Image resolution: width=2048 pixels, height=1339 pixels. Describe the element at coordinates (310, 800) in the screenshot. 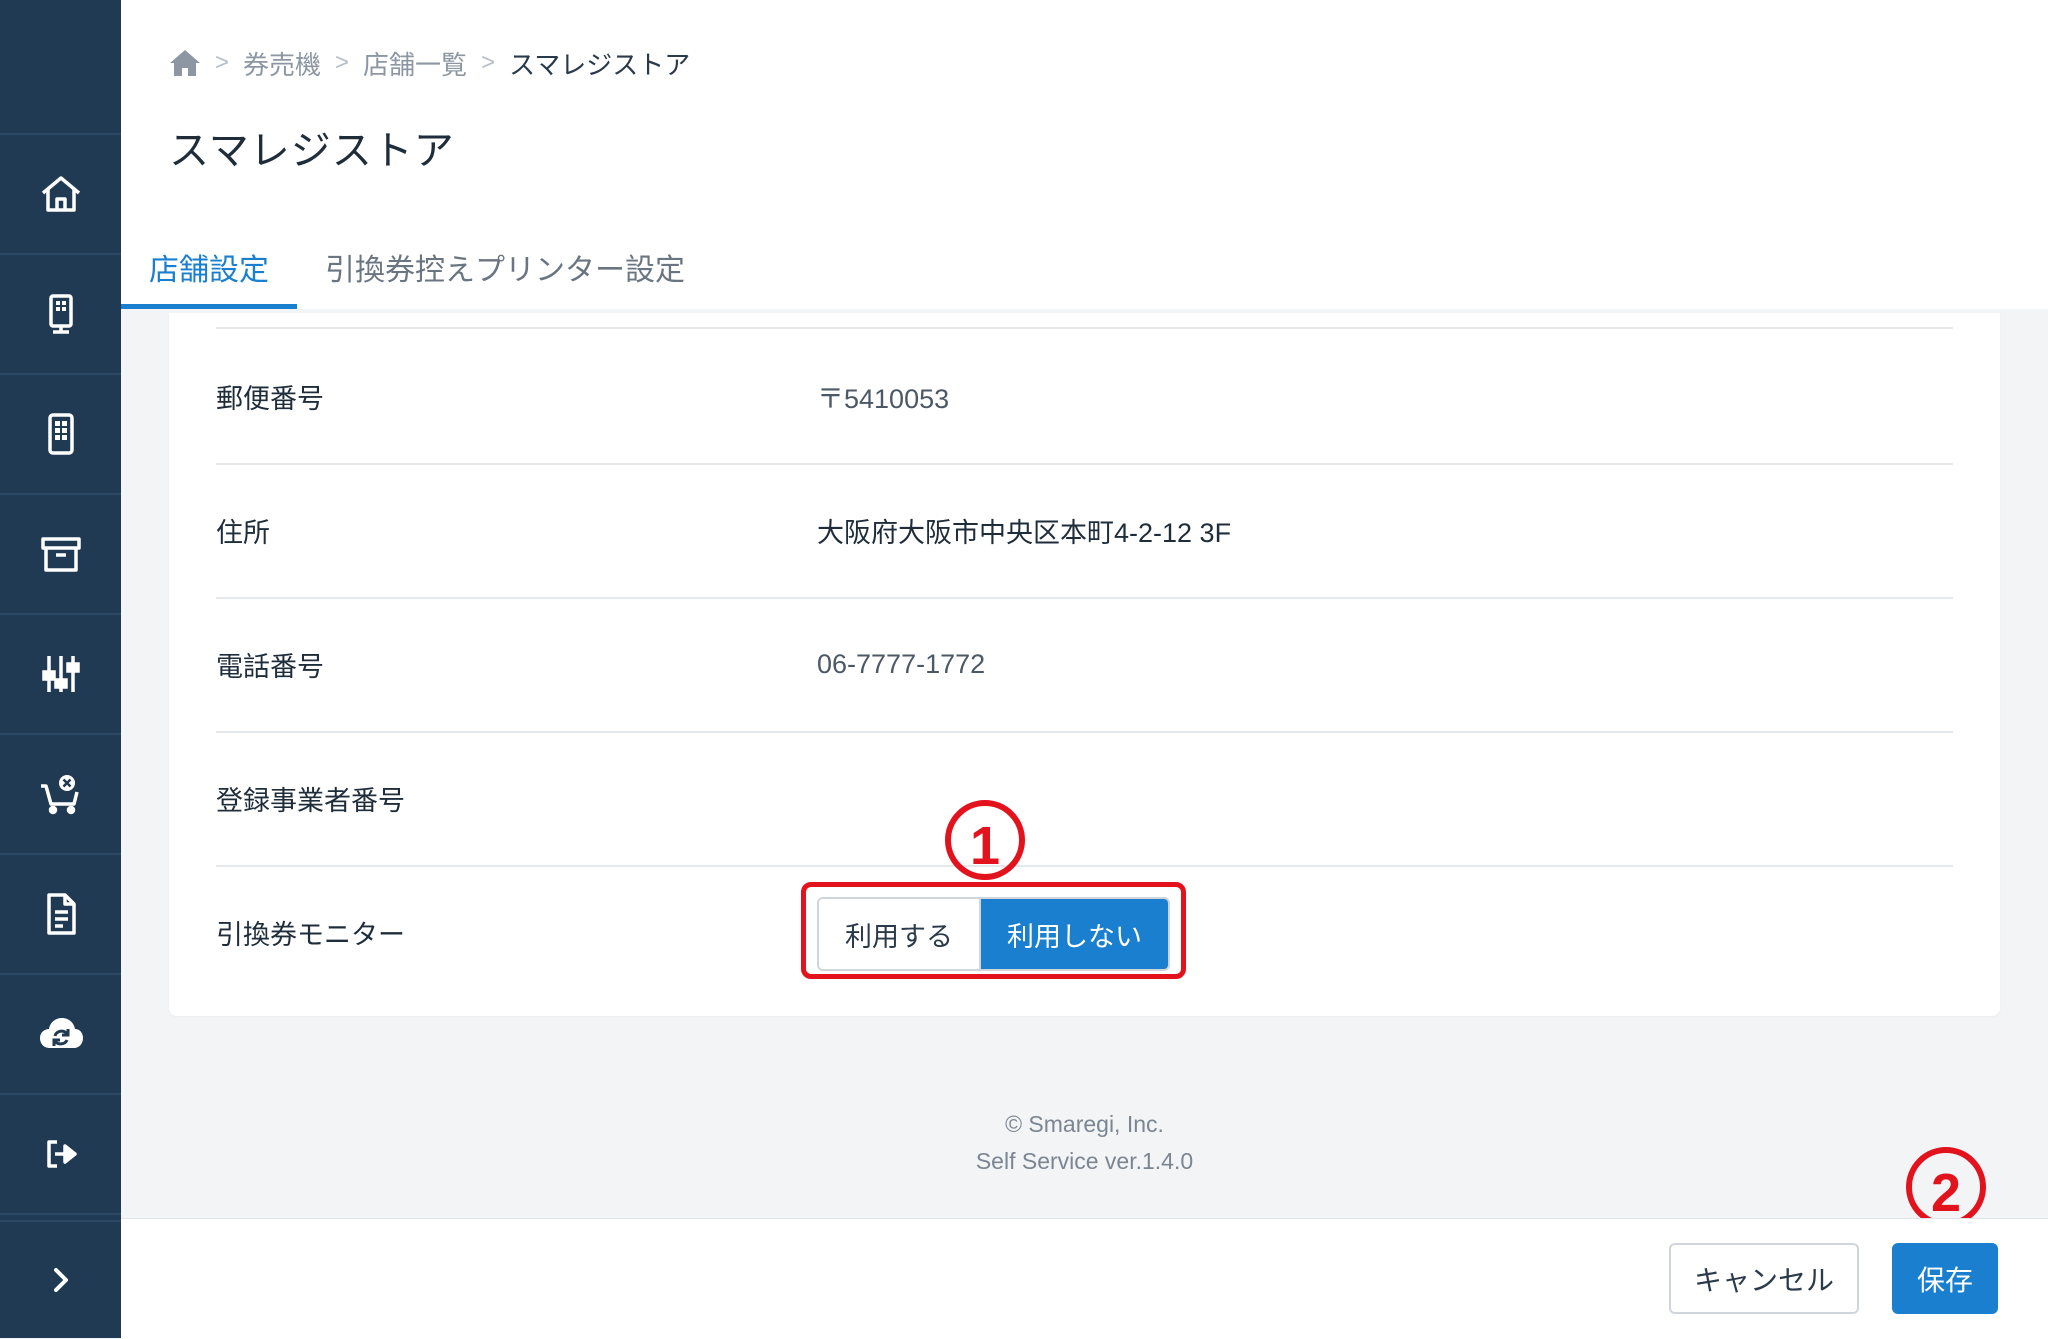

I see `registration-number-label: 登録事業者番号` at that location.